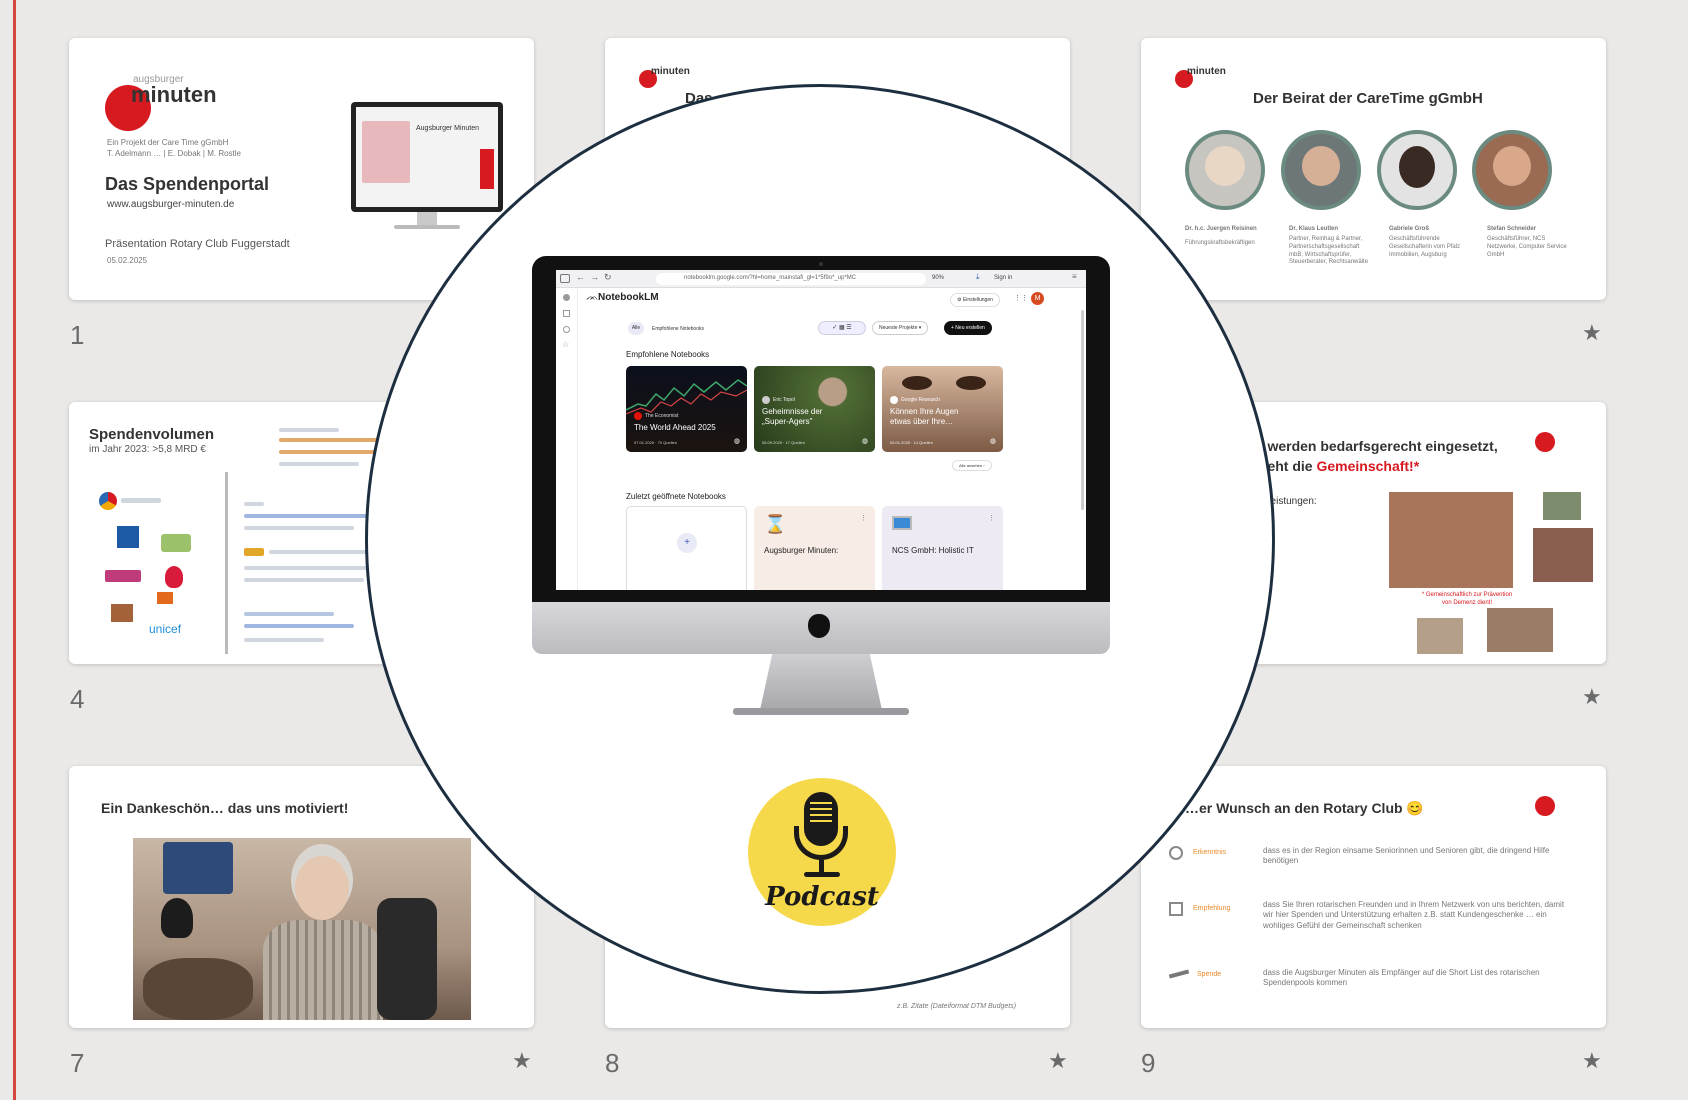 The image size is (1688, 1100). Describe the element at coordinates (198, 989) in the screenshot. I see `dog` at that location.